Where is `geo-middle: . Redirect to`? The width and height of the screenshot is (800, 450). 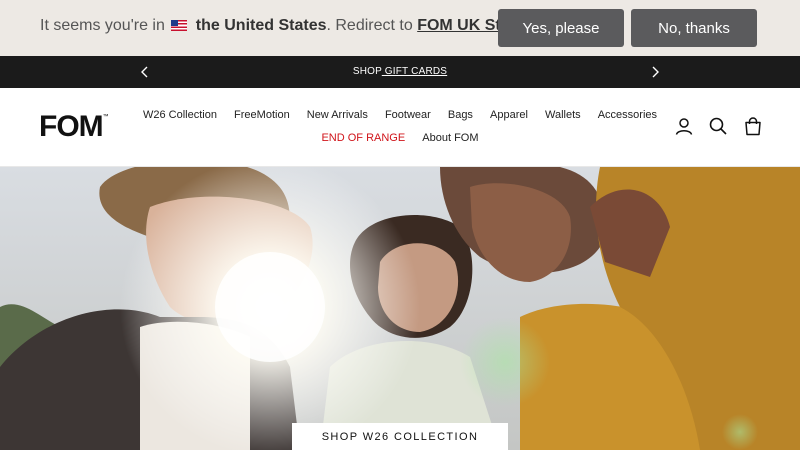
geo-middle: . Redirect to is located at coordinates (372, 25).